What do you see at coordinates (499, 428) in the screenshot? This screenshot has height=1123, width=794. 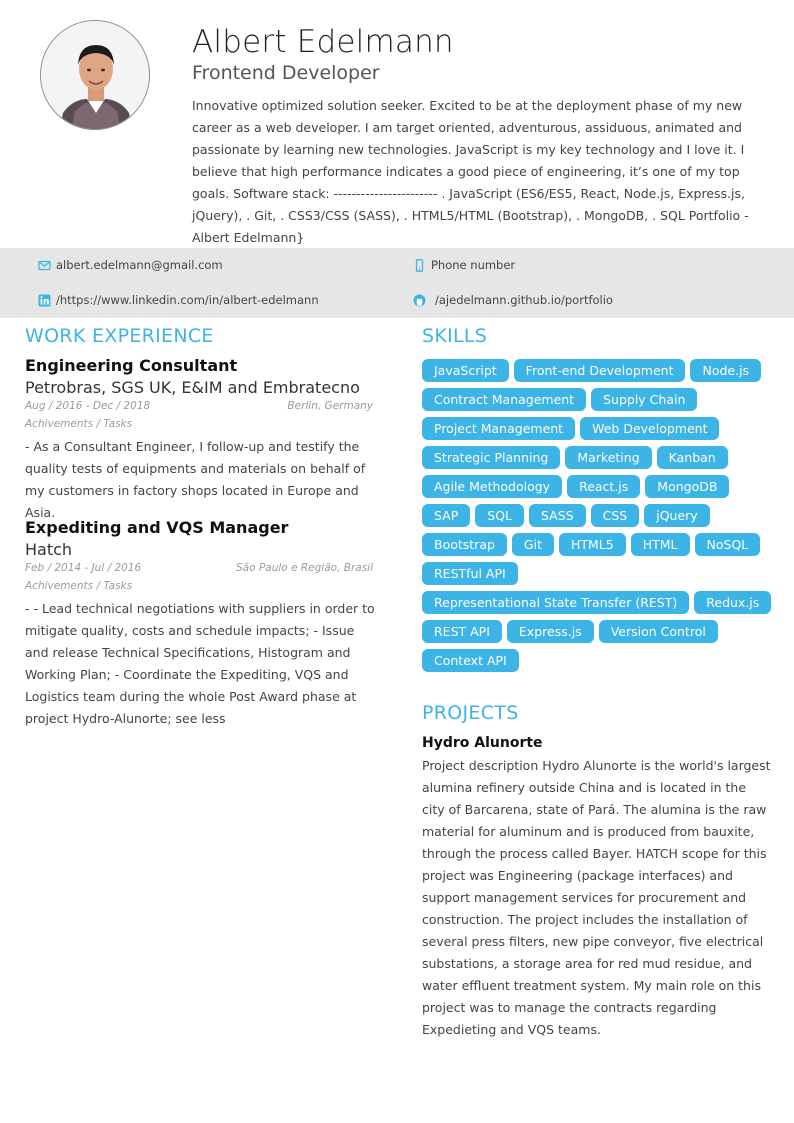 I see `skill-chip: Project Management` at bounding box center [499, 428].